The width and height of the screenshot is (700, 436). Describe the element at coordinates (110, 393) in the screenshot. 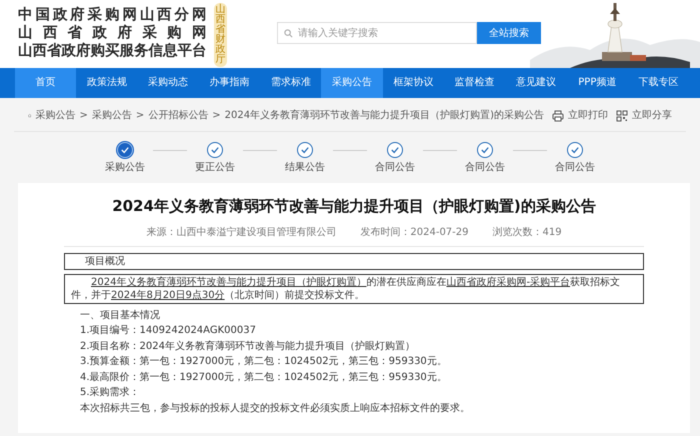

I see `article-text-line: 5.采购需求：` at that location.